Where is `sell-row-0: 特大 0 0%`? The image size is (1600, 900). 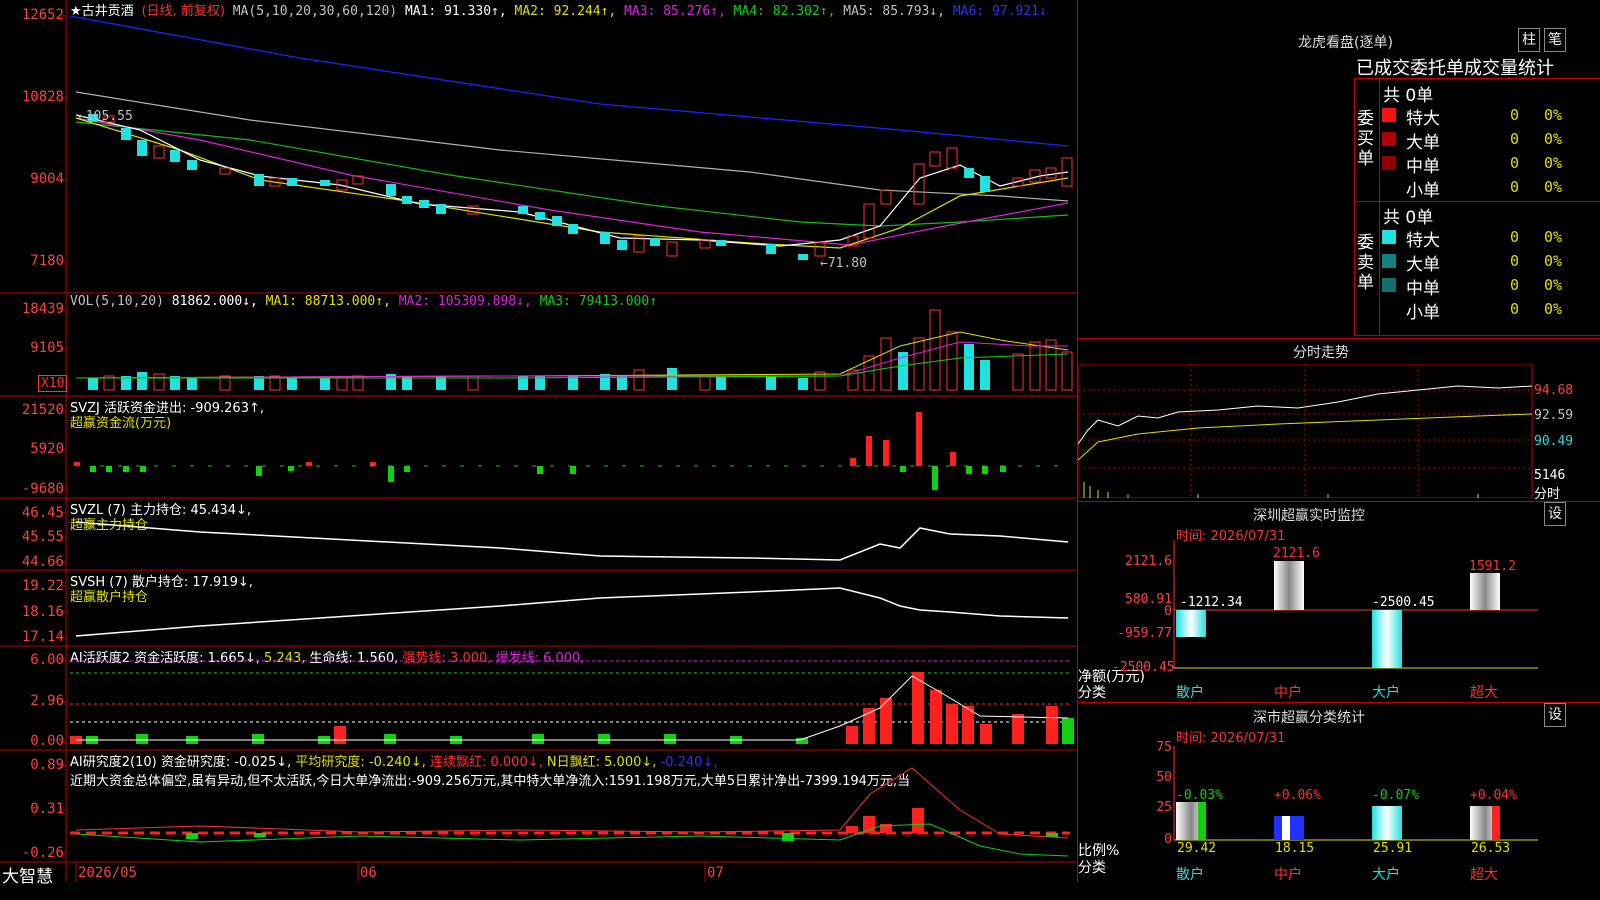
sell-row-0: 特大 0 0% is located at coordinates (1490, 238).